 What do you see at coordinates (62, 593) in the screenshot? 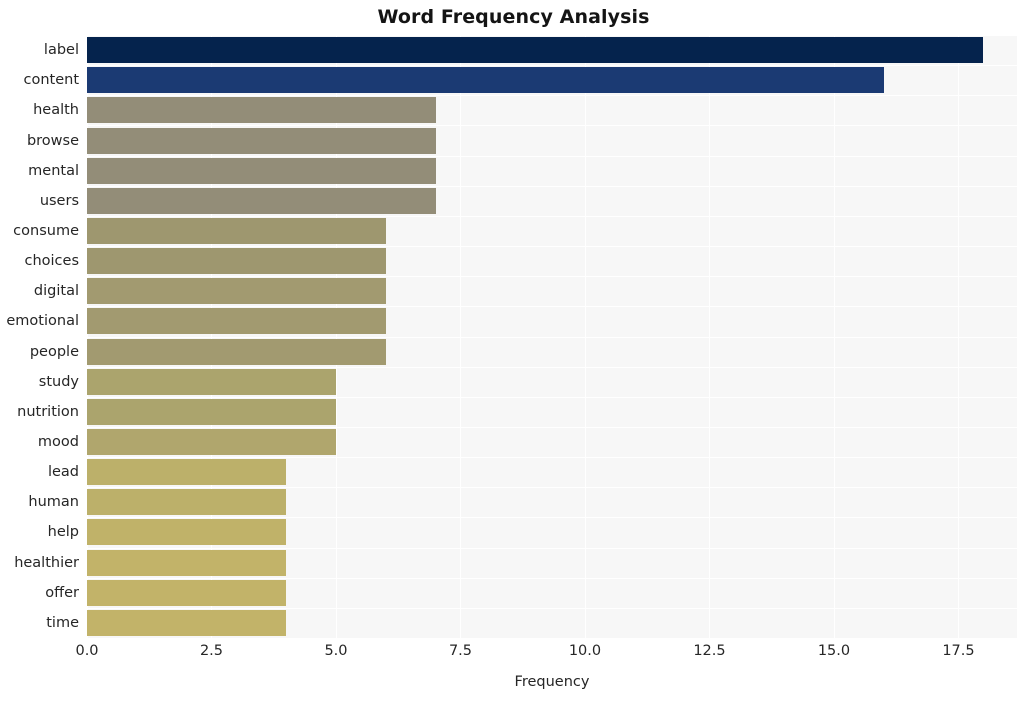
I see `y-tick-label-offer: offer` at bounding box center [62, 593].